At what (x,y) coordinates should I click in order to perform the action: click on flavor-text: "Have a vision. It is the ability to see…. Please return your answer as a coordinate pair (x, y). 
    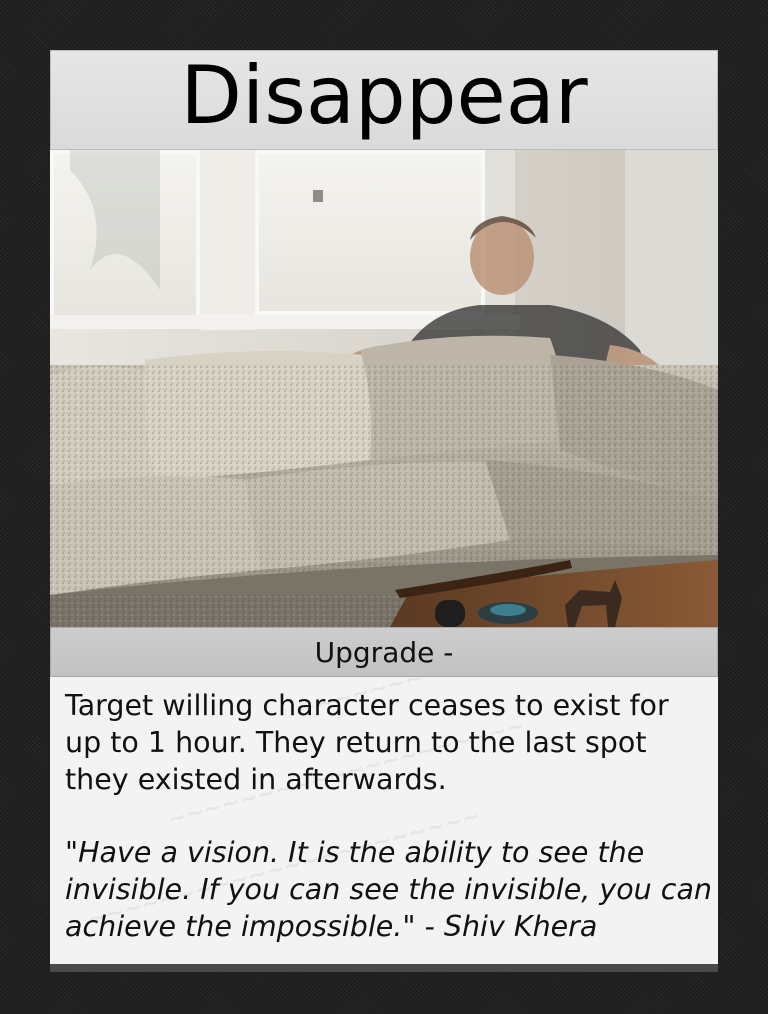
    Looking at the image, I should click on (388, 889).